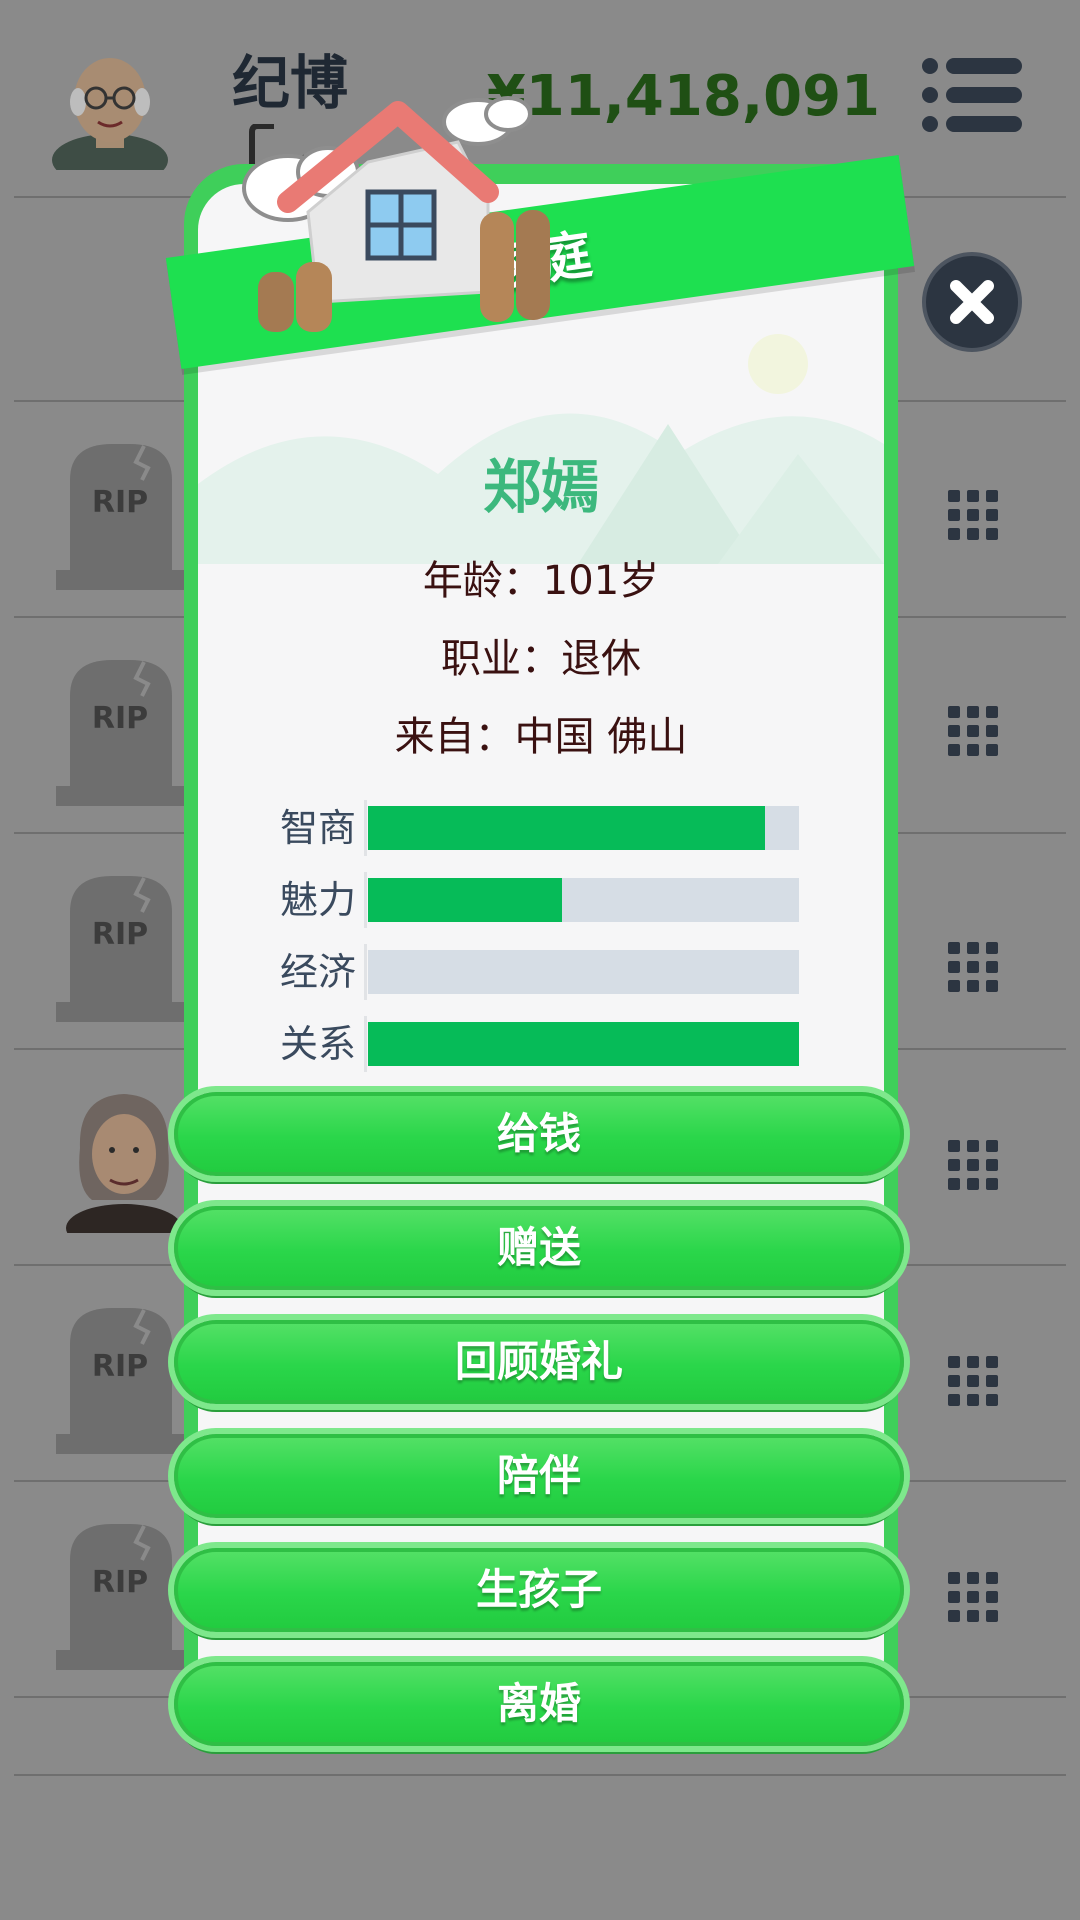 Image resolution: width=1080 pixels, height=1920 pixels. What do you see at coordinates (541, 737) in the screenshot?
I see `origin-text: 来自：中国 佛山` at bounding box center [541, 737].